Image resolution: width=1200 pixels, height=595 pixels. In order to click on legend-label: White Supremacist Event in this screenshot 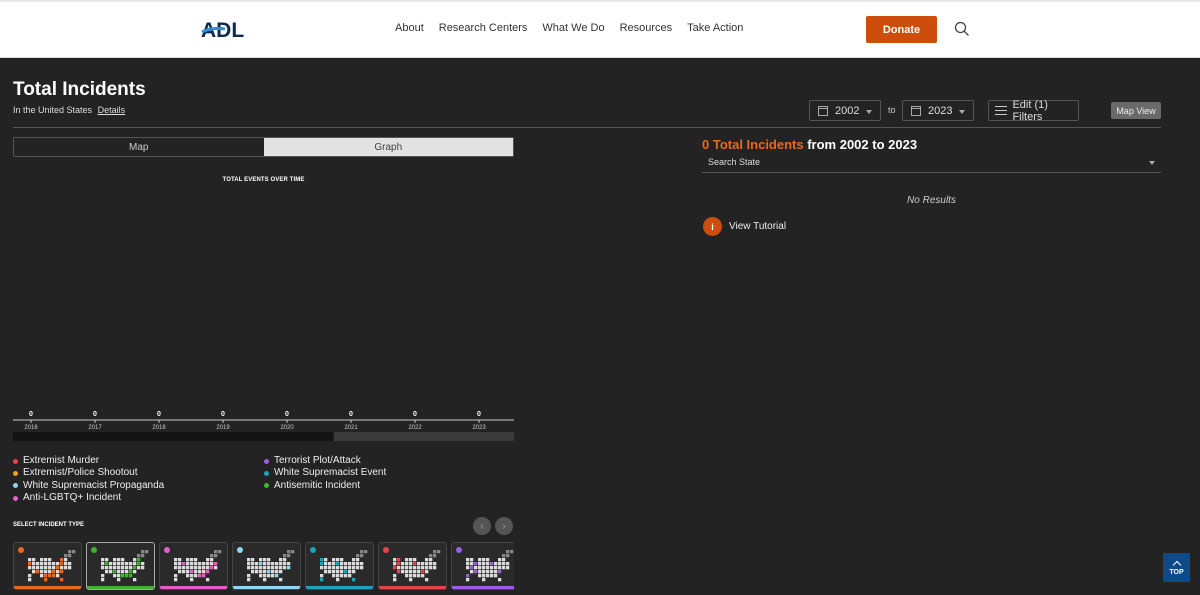, I will do `click(330, 473)`.